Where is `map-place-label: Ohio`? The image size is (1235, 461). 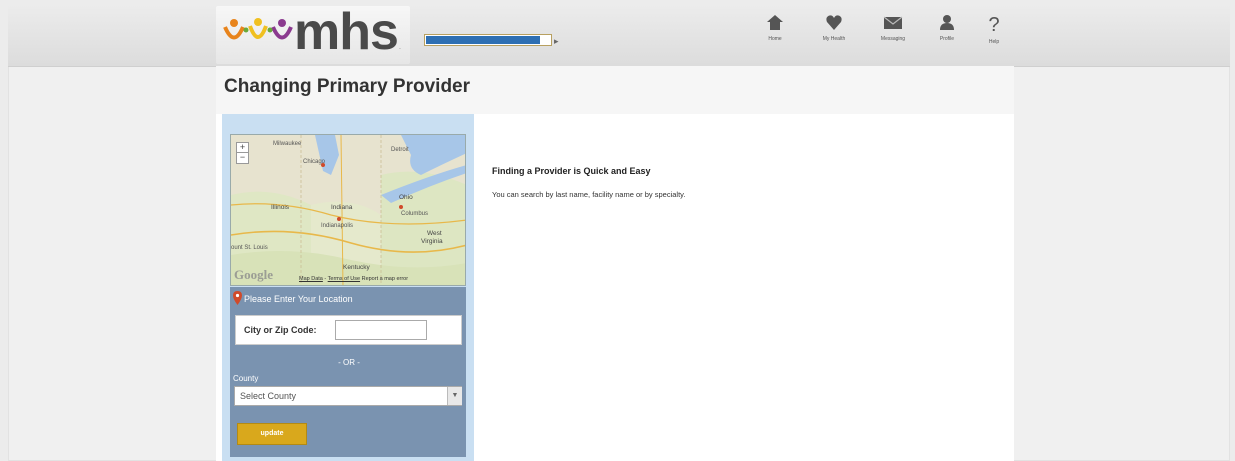
map-place-label: Ohio is located at coordinates (406, 197).